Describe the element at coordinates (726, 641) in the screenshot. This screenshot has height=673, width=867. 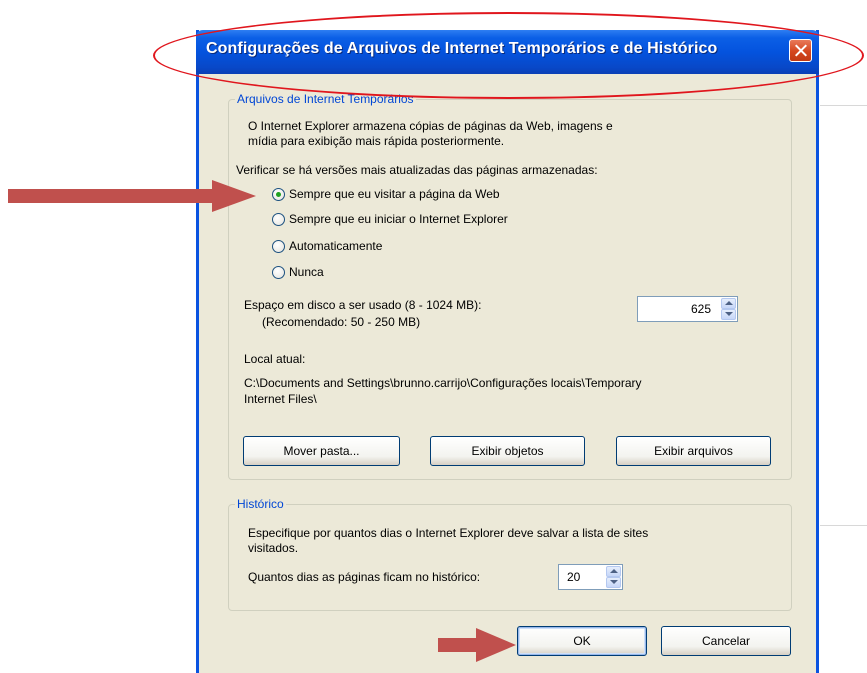
I see `cancel-button: Cancelar` at that location.